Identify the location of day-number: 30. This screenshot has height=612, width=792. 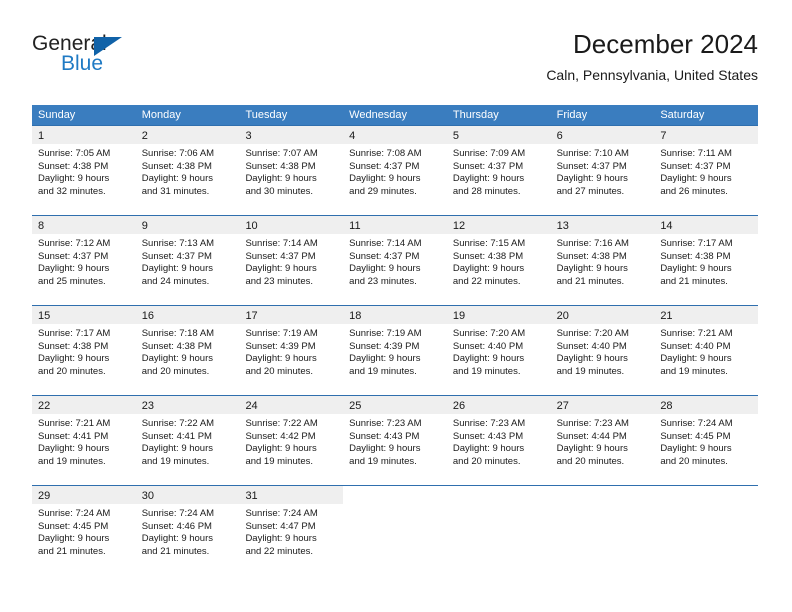
(147, 496).